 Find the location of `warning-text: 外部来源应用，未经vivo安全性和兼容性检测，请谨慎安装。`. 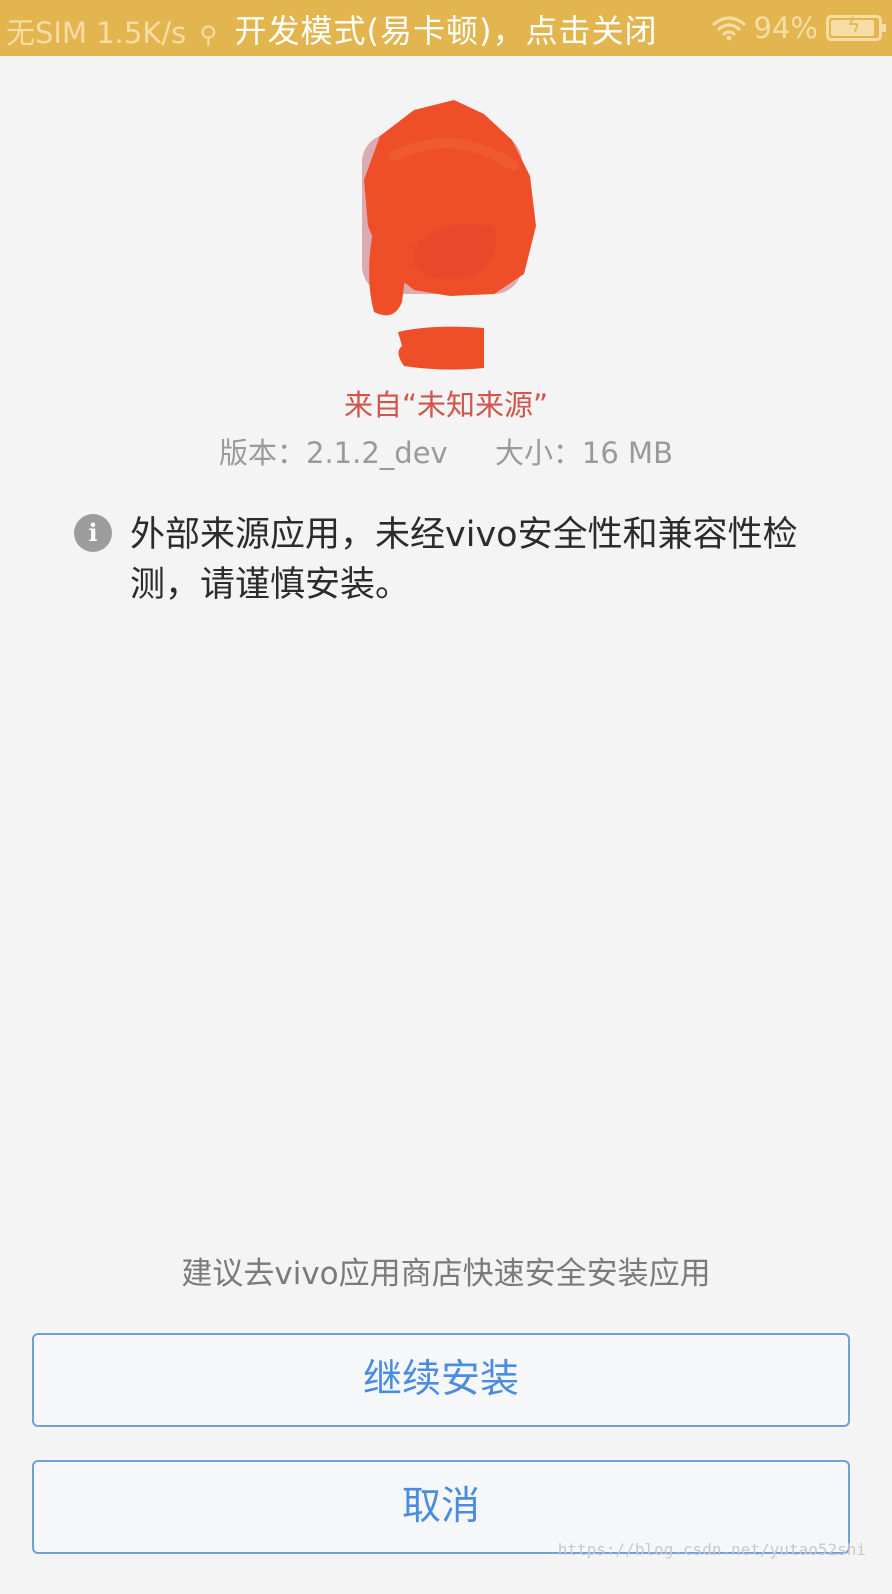

warning-text: 外部来源应用，未经vivo安全性和兼容性检测，请谨慎安装。 is located at coordinates (464, 560).